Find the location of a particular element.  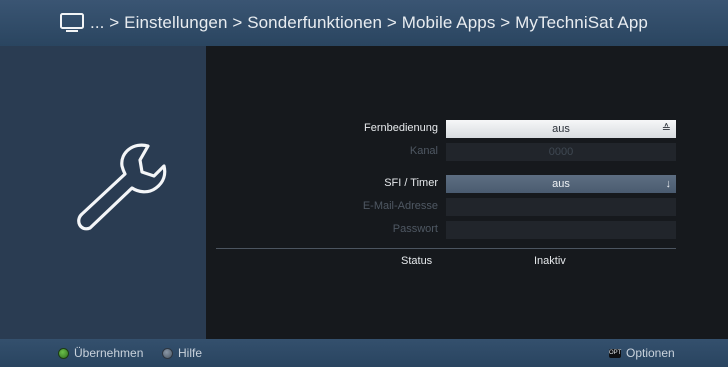

kanal-value: 0000 is located at coordinates (561, 152).